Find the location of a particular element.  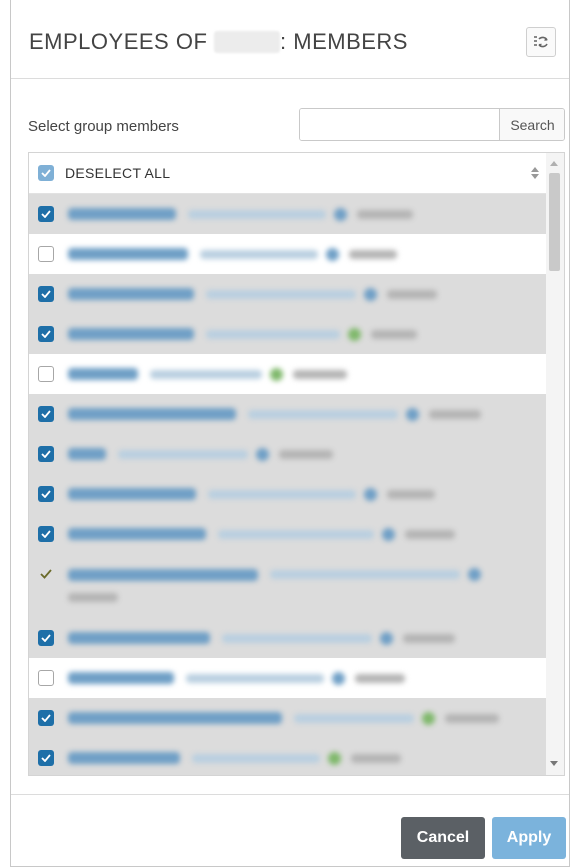

title-suffix: : MEMBERS is located at coordinates (344, 41).